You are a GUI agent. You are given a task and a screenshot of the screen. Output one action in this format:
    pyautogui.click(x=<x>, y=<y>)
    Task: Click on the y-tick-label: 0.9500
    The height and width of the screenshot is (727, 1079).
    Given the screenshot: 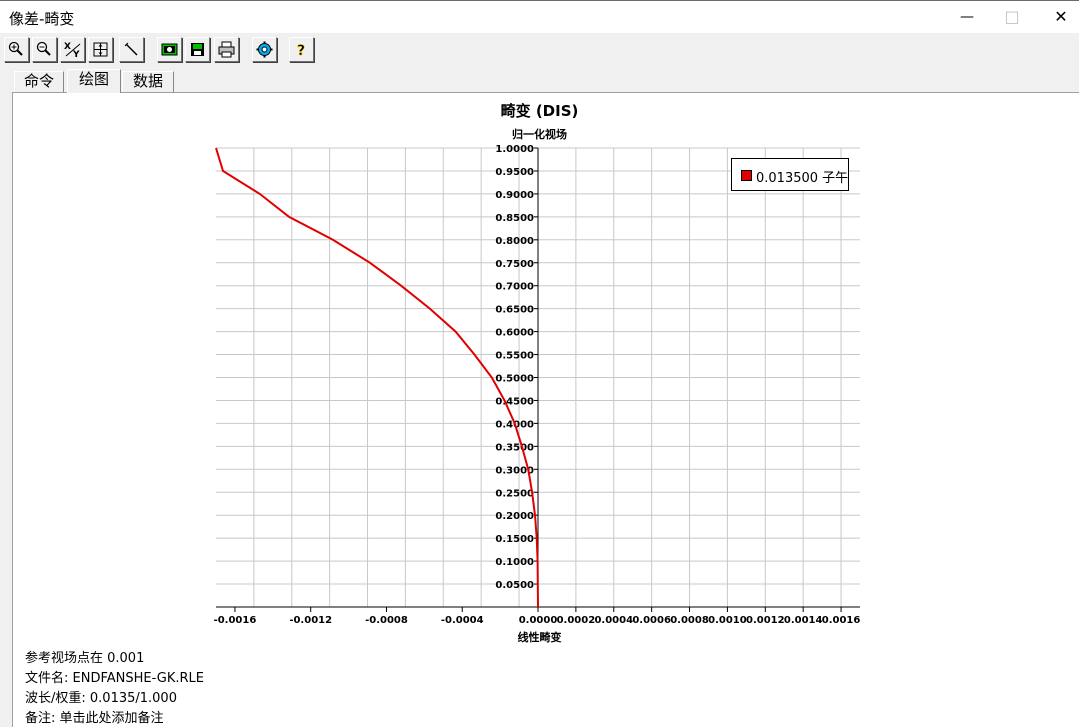 What is the action you would take?
    pyautogui.click(x=514, y=172)
    